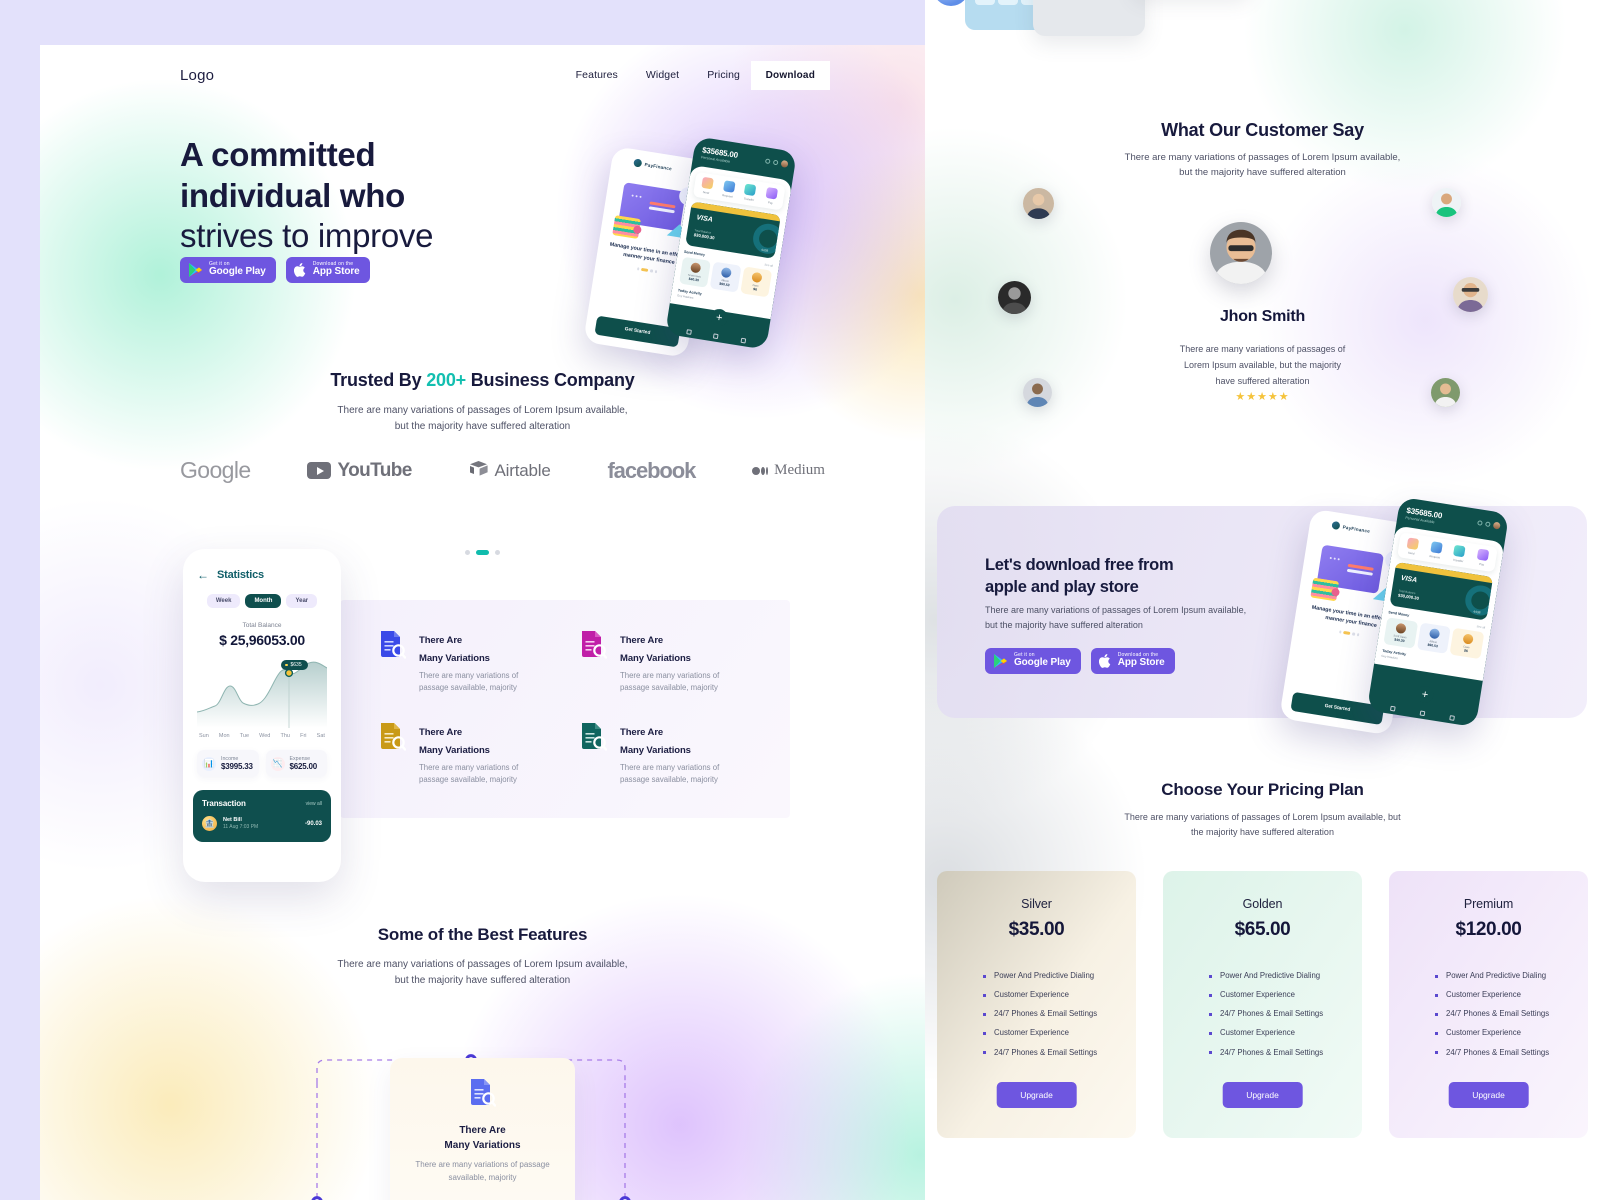 The image size is (1600, 1200). What do you see at coordinates (1036, 904) in the screenshot?
I see `plan-name: Silver` at bounding box center [1036, 904].